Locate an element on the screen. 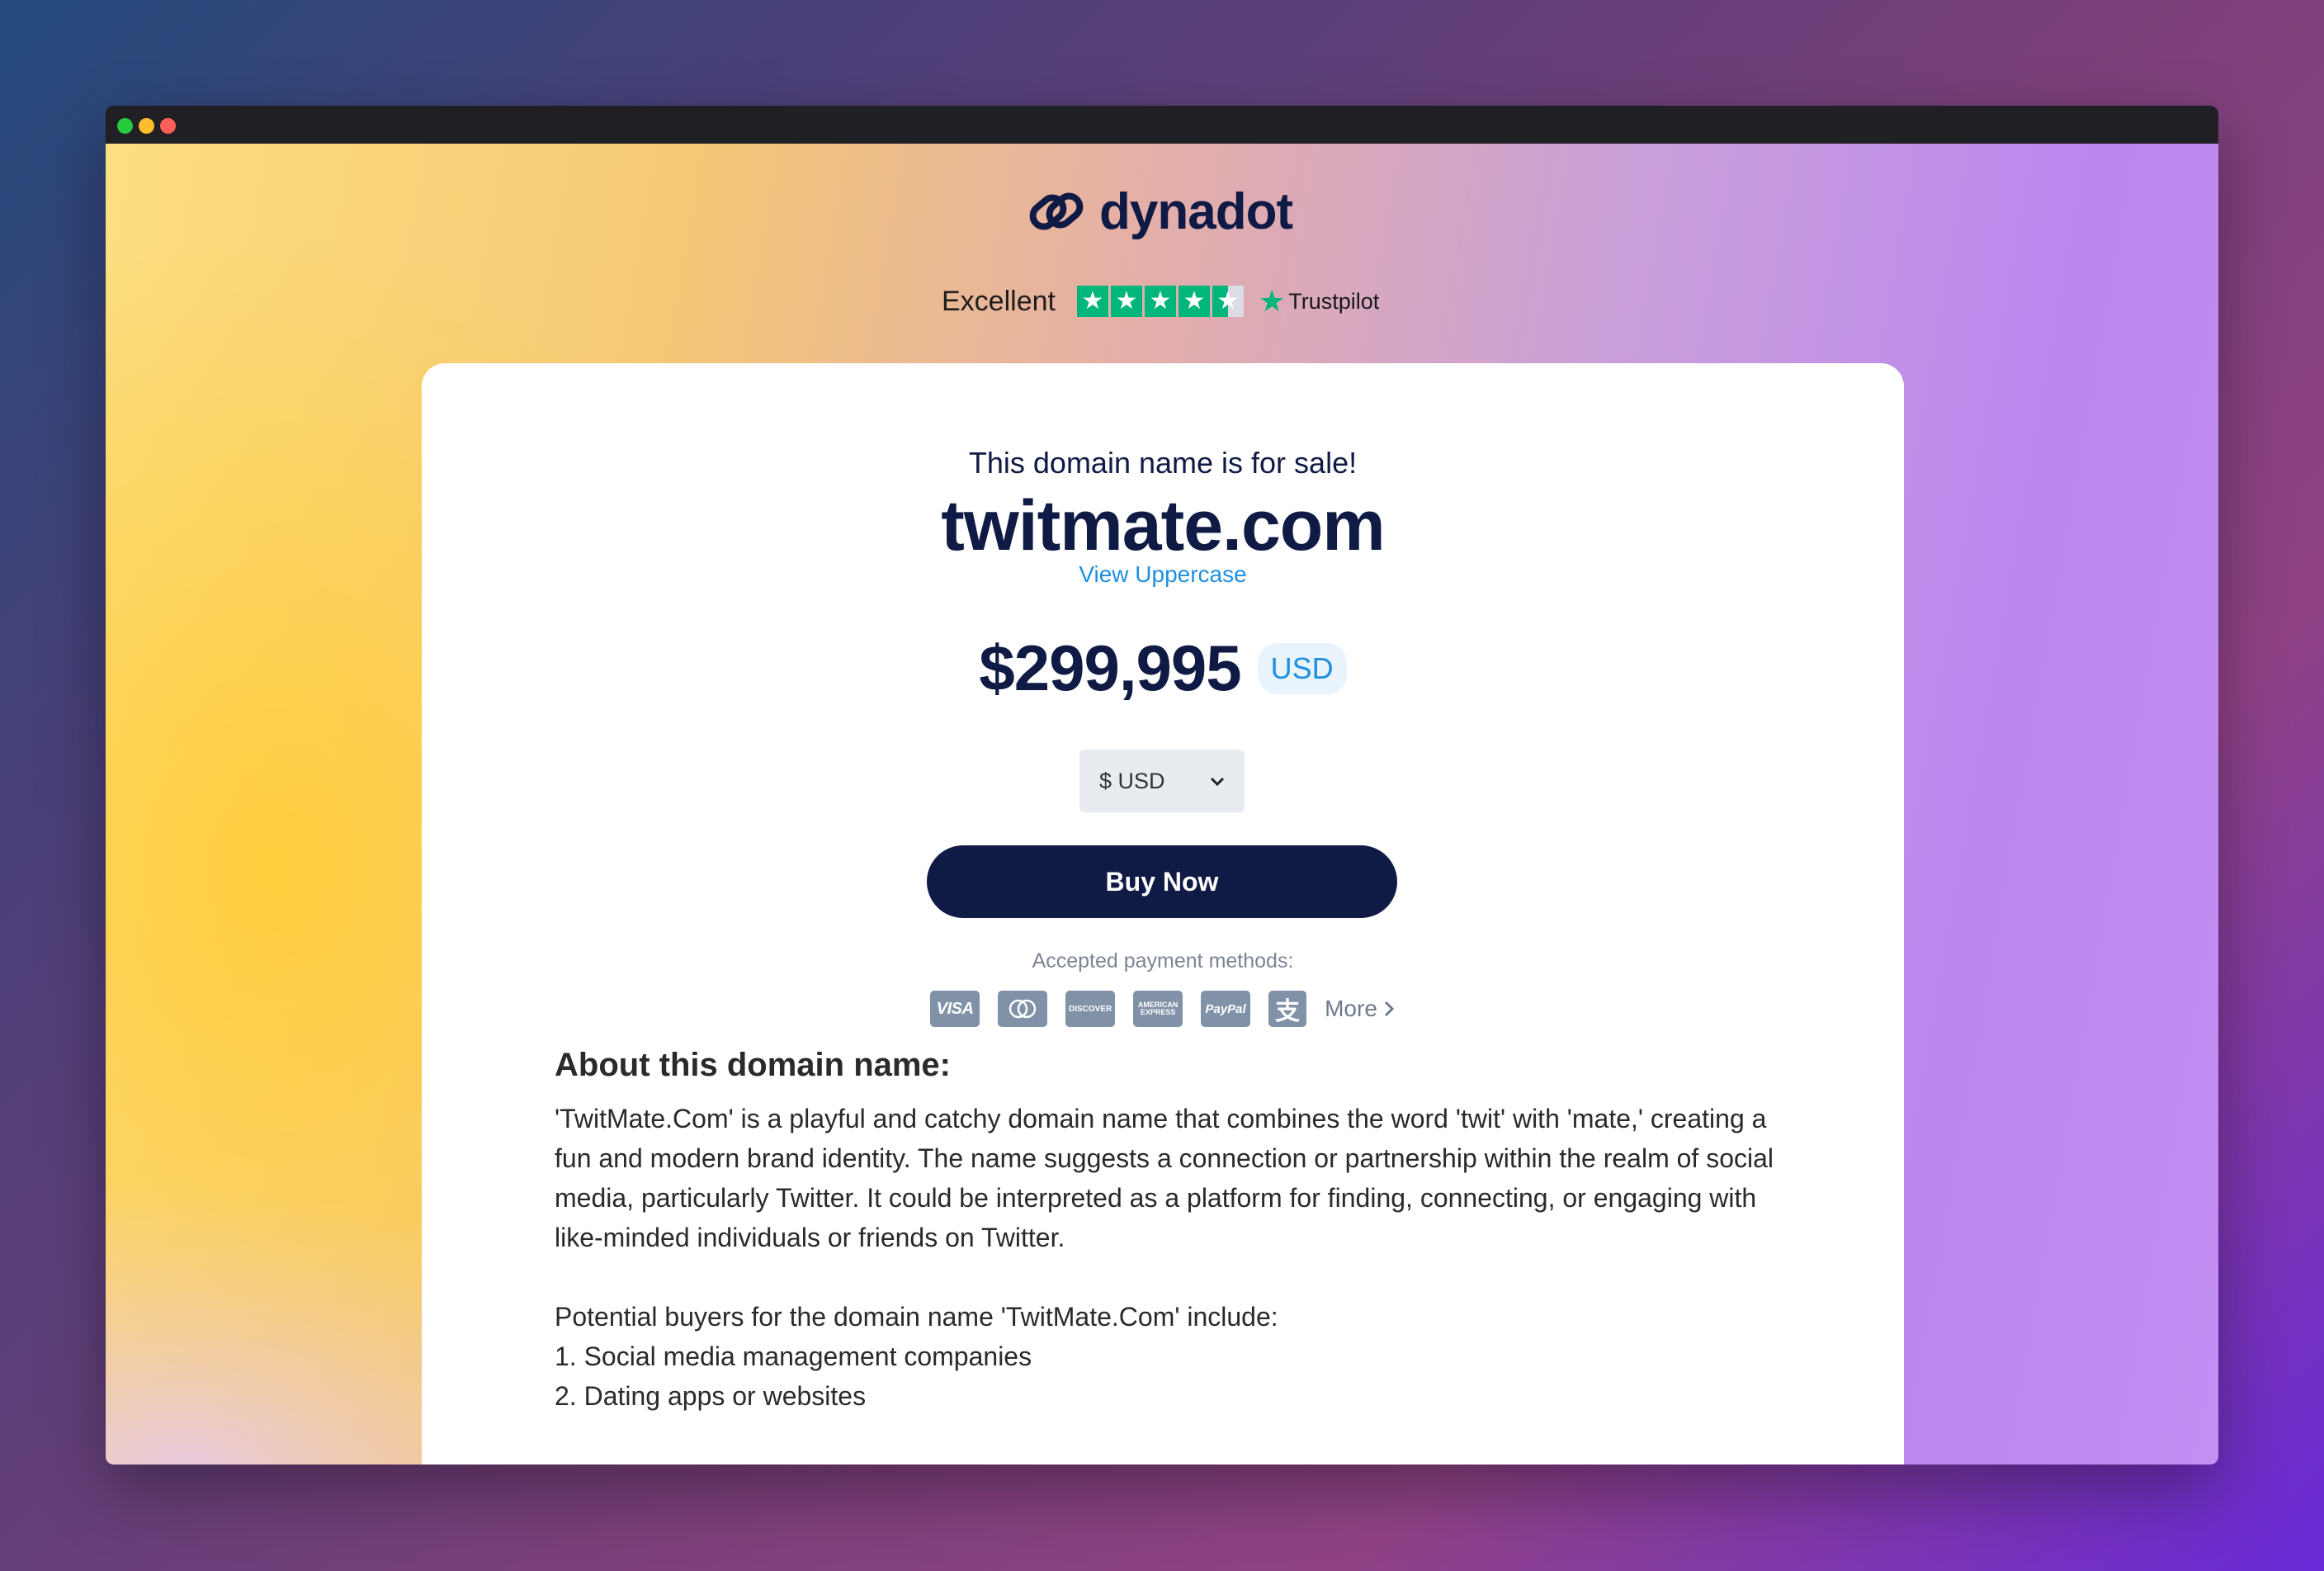 The height and width of the screenshot is (1571, 2324). currency-badge: USD is located at coordinates (1302, 668).